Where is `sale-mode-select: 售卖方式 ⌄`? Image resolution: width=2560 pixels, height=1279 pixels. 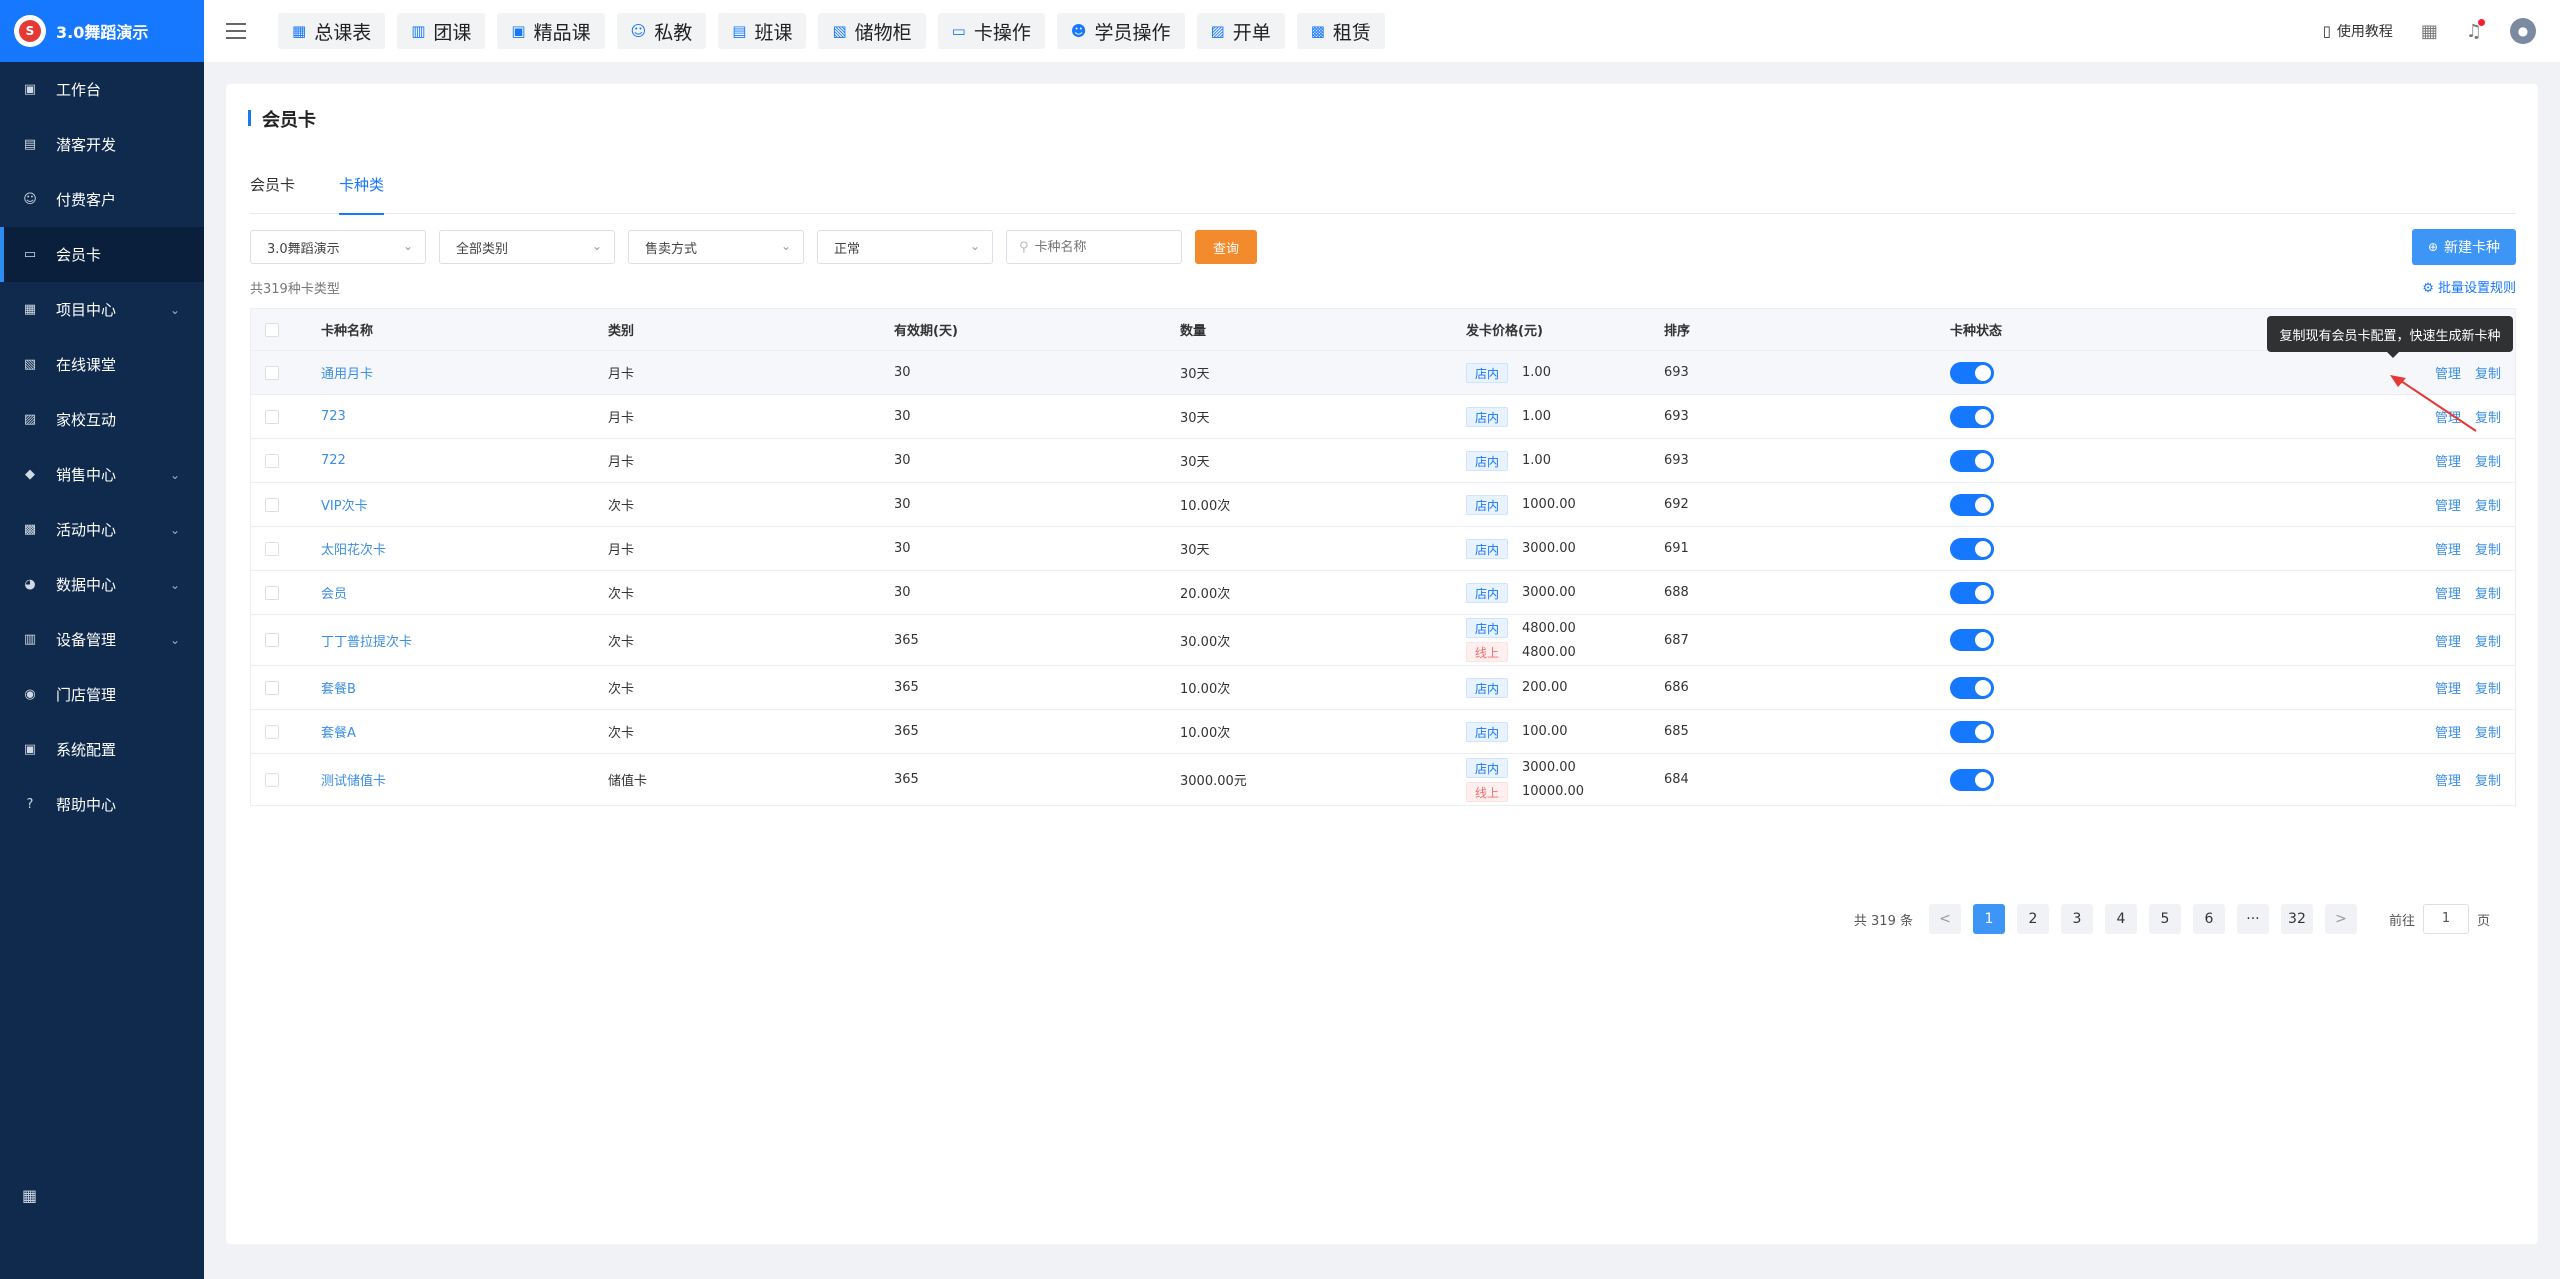 sale-mode-select: 售卖方式 ⌄ is located at coordinates (716, 247).